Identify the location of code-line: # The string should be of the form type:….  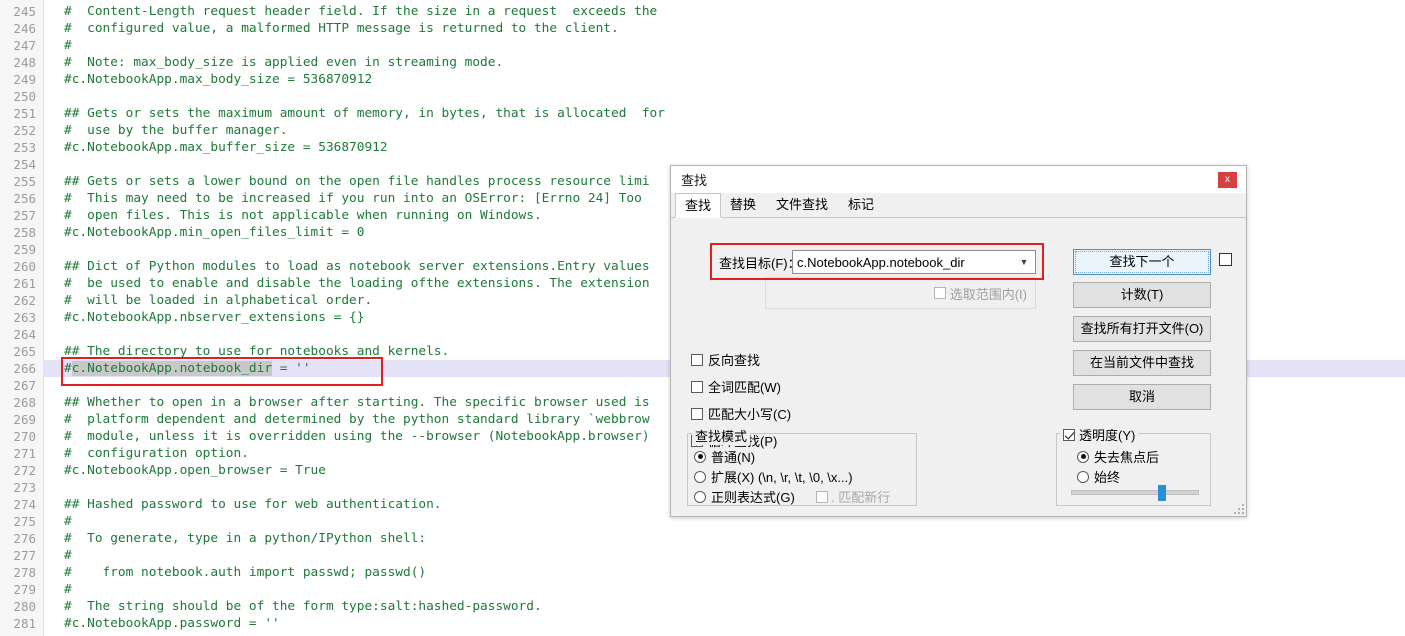
(303, 606).